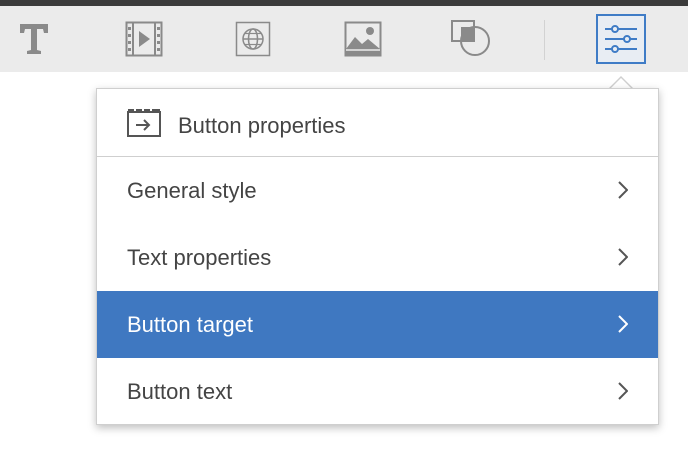 This screenshot has height=455, width=688. What do you see at coordinates (377, 324) in the screenshot?
I see `menu-item-button-target: Button target` at bounding box center [377, 324].